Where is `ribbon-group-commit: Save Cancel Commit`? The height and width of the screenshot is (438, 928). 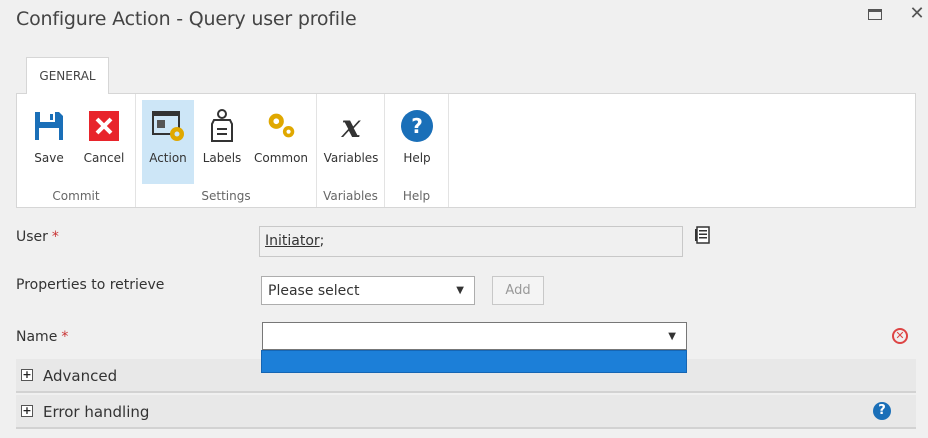 ribbon-group-commit: Save Cancel Commit is located at coordinates (76, 150).